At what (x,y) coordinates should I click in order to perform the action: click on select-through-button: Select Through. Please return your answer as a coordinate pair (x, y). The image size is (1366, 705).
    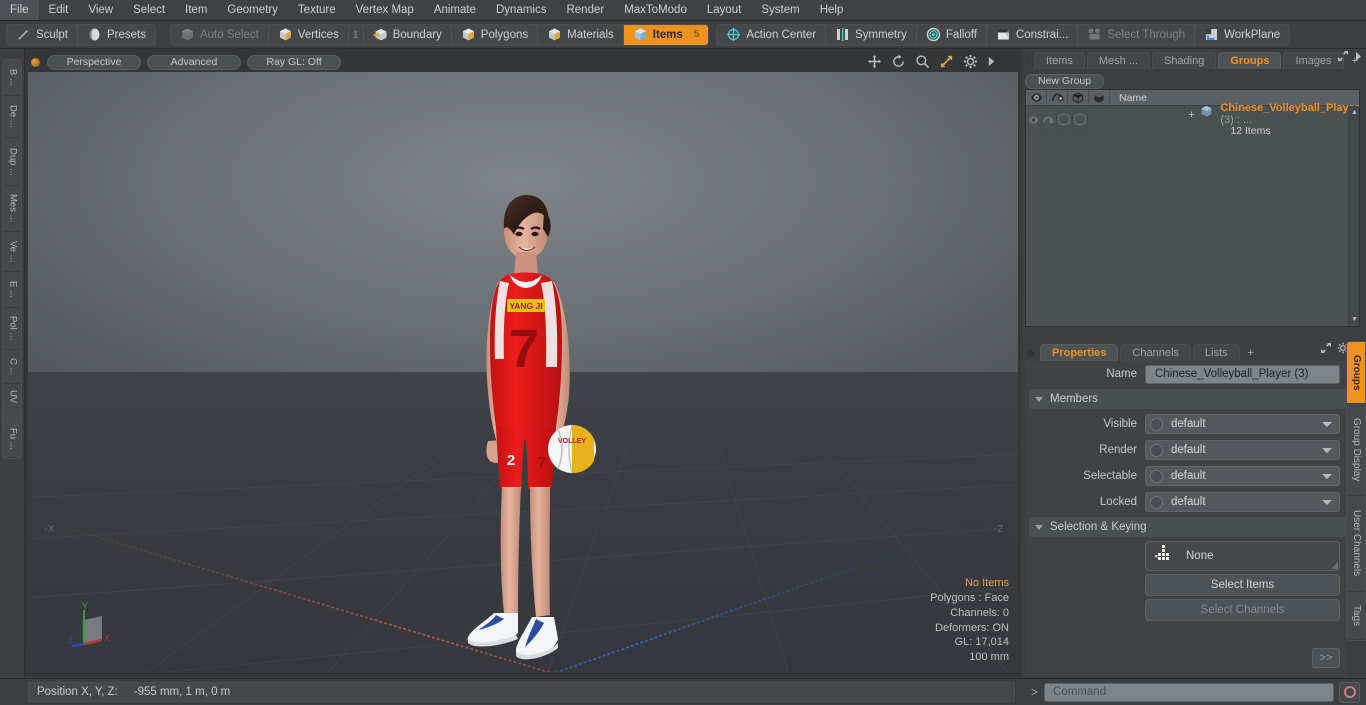
    Looking at the image, I should click on (1137, 34).